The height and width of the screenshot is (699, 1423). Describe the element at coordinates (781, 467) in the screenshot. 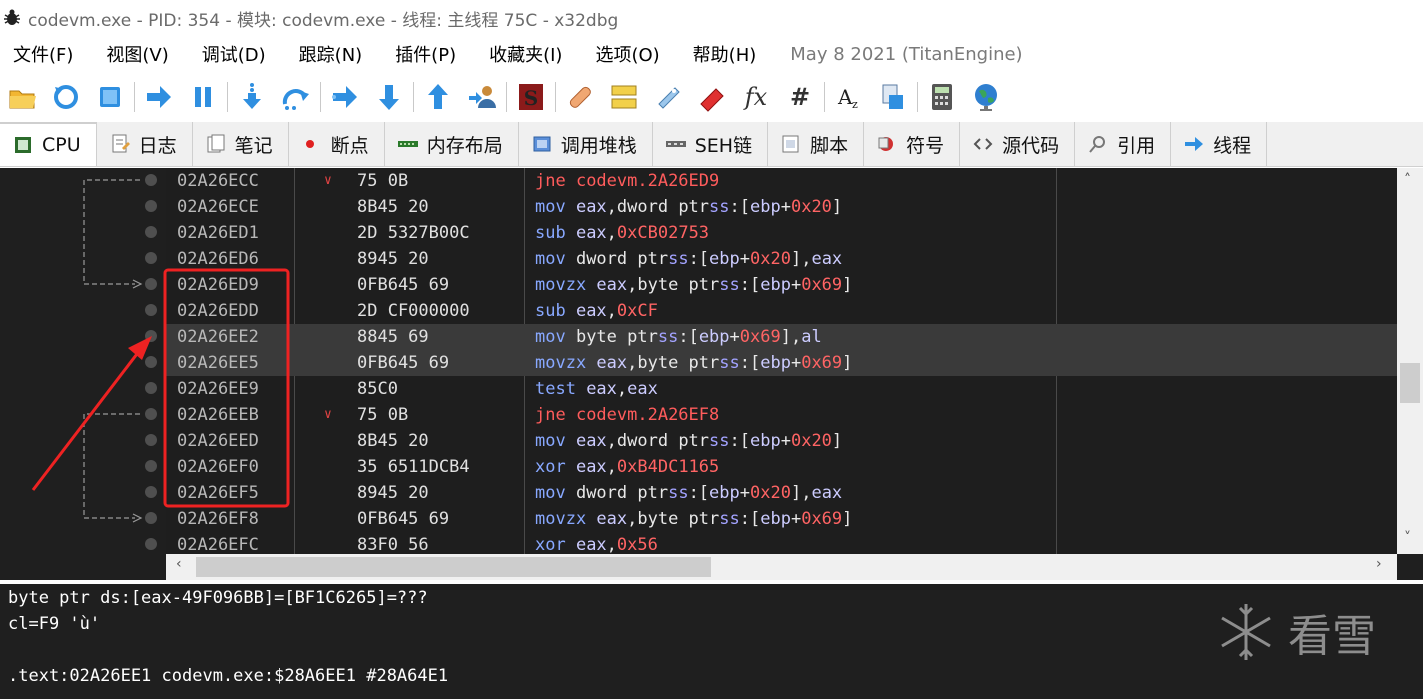

I see `disasm-row: 02A26EF0 35 6511DCB4 xor eax,0xB4DC1165` at that location.